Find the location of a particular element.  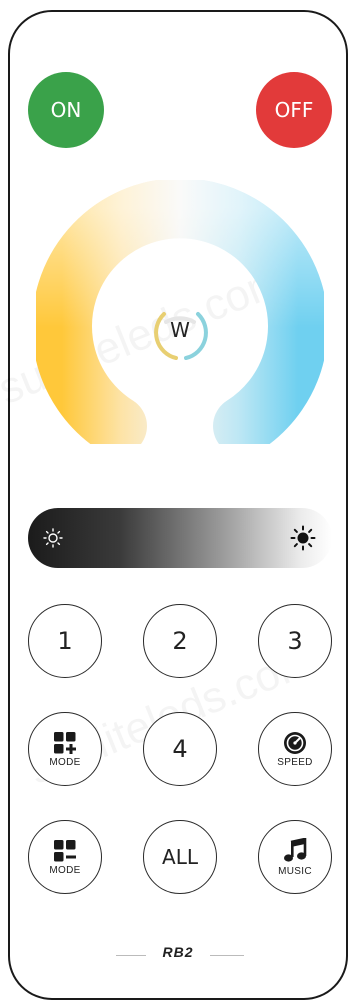

speed-button: SPEED is located at coordinates (295, 749).